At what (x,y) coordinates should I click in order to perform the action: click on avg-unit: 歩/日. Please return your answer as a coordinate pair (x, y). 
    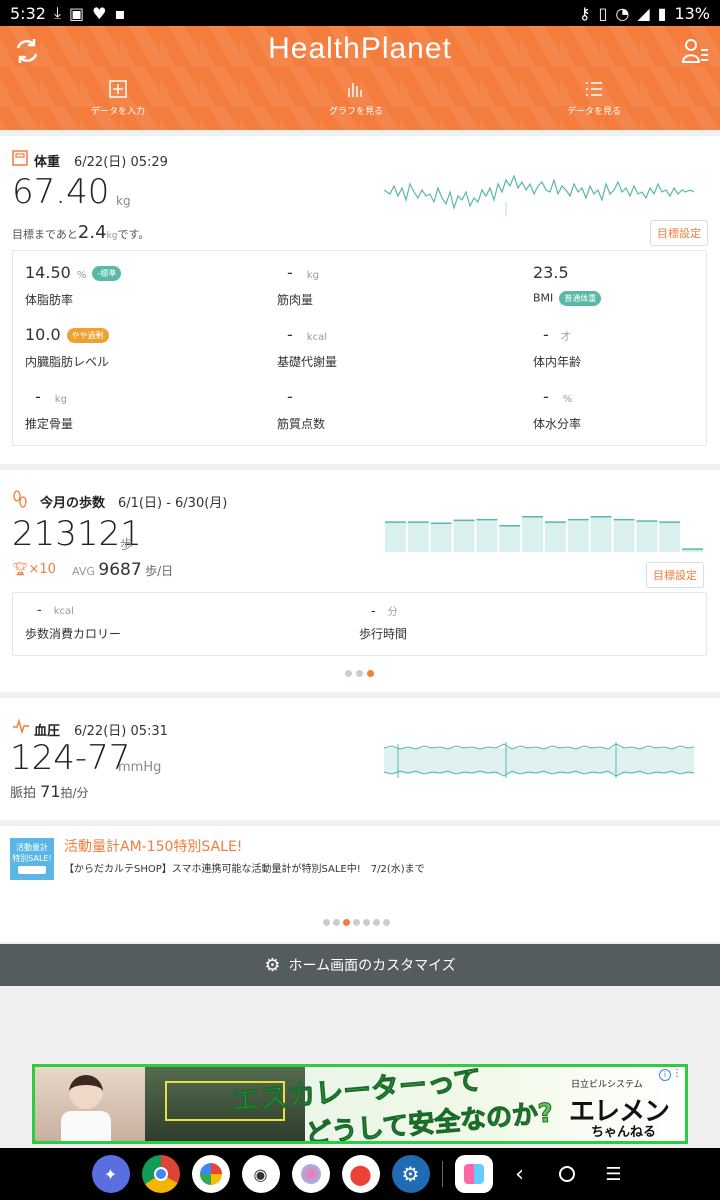
    Looking at the image, I should click on (159, 571).